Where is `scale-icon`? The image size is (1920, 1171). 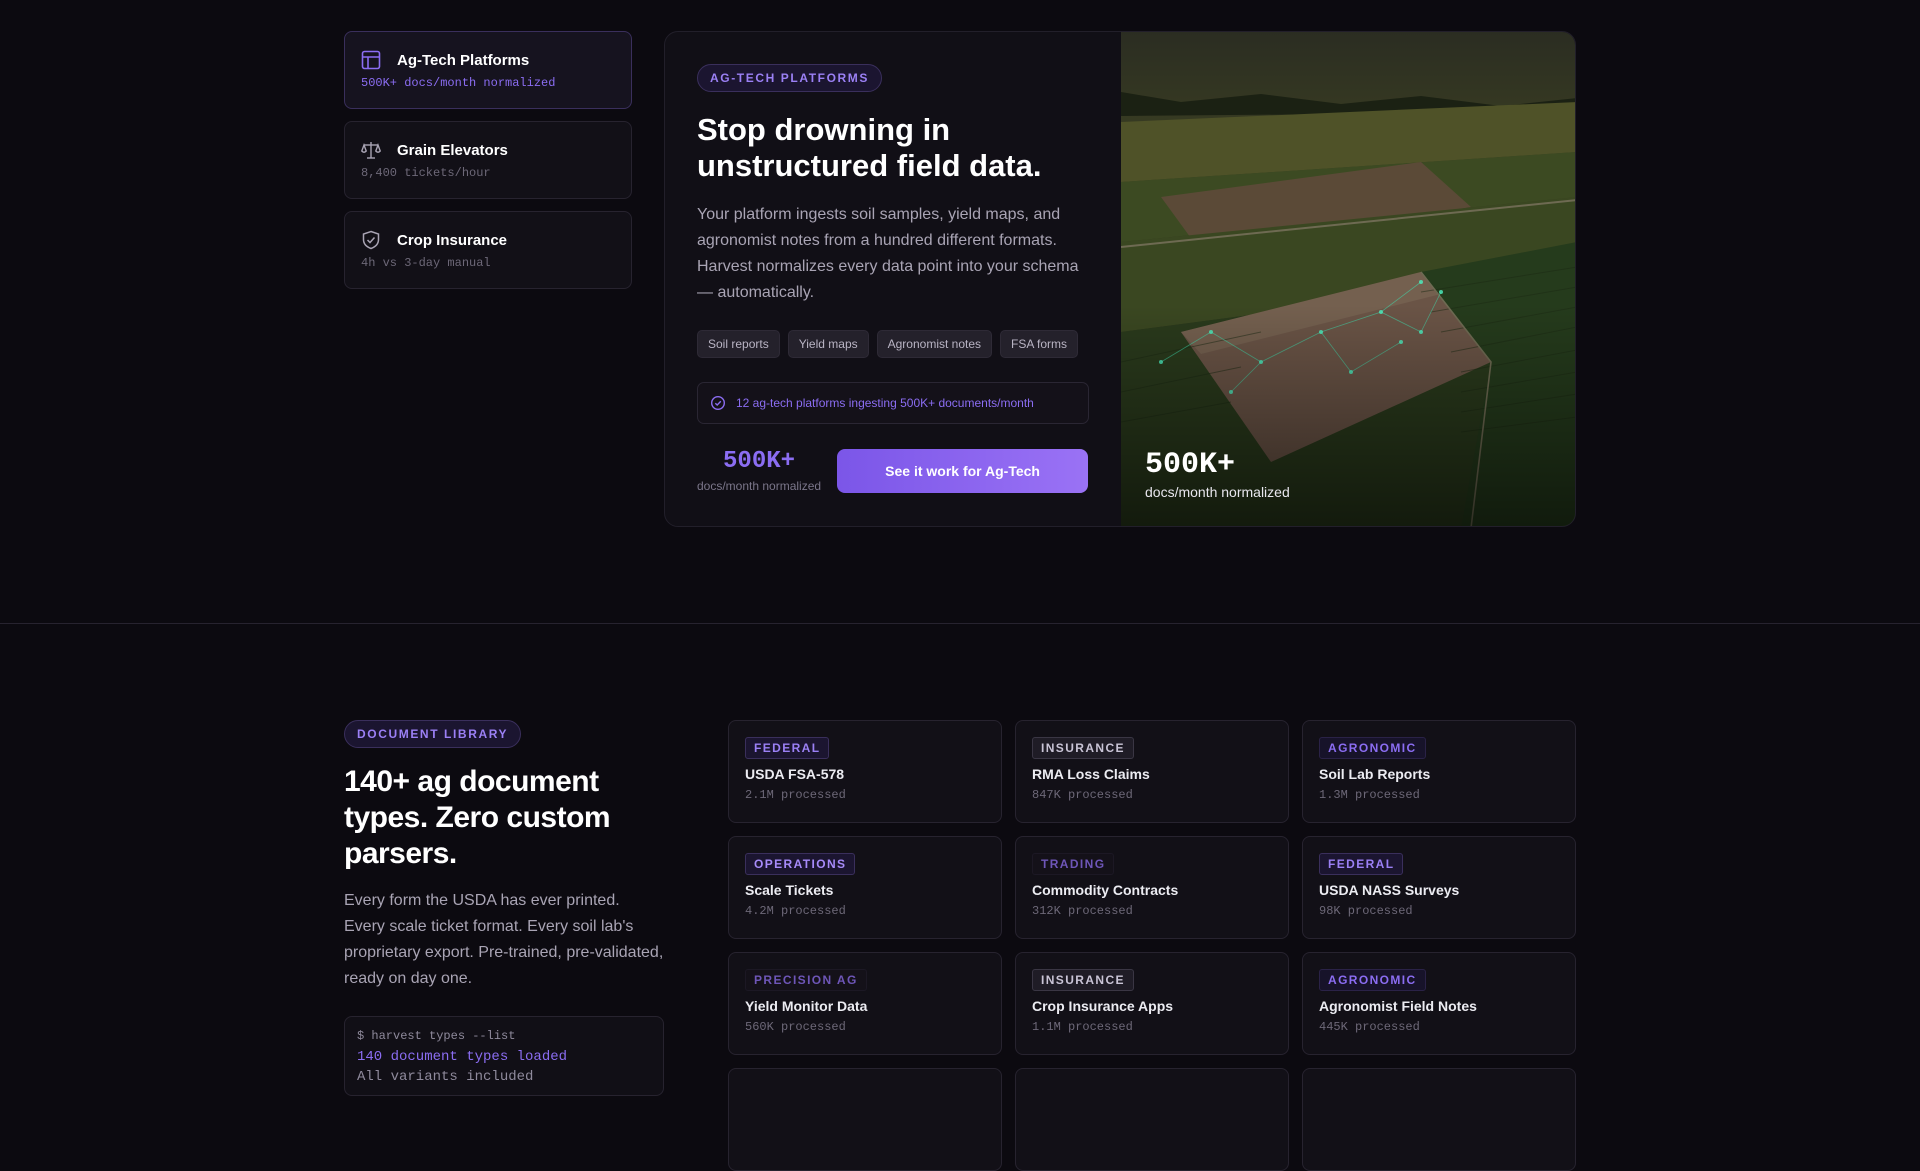
scale-icon is located at coordinates (371, 150).